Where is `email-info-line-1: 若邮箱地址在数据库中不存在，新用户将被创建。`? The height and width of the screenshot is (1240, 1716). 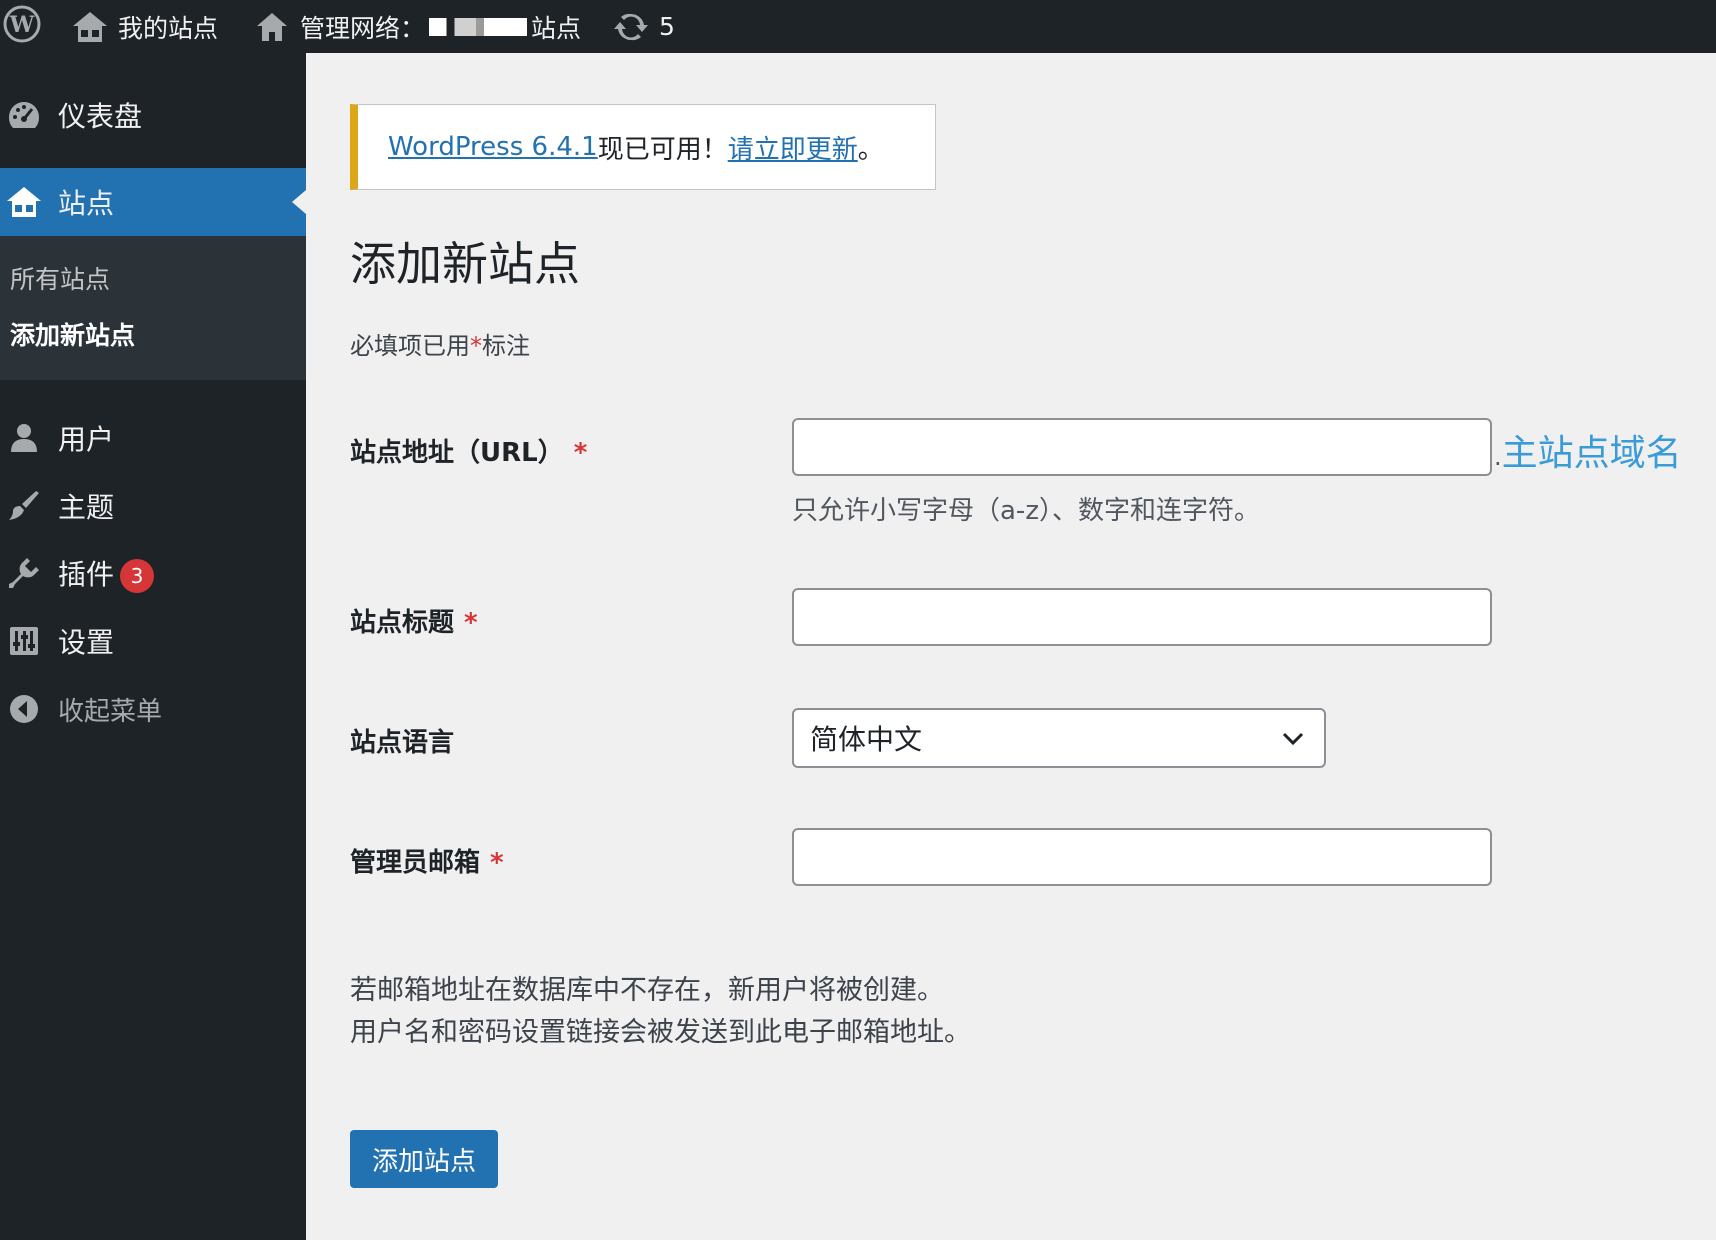
email-info-line-1: 若邮箱地址在数据库中不存在，新用户将被创建。 is located at coordinates (647, 990).